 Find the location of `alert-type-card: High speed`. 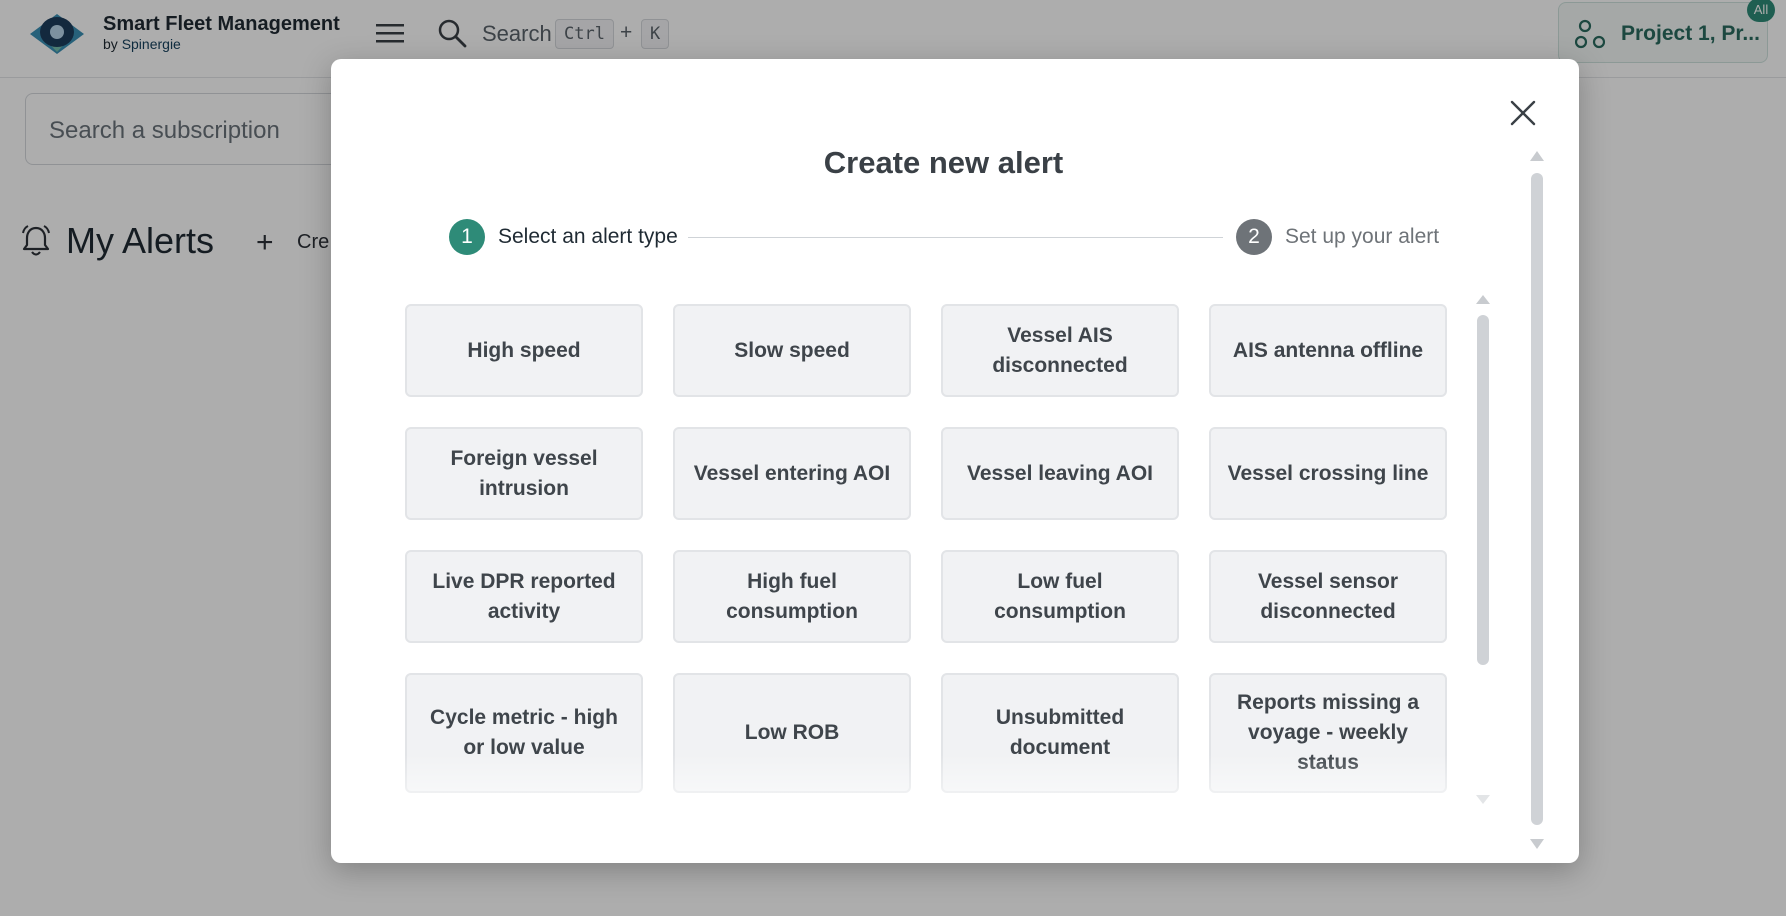

alert-type-card: High speed is located at coordinates (524, 350).